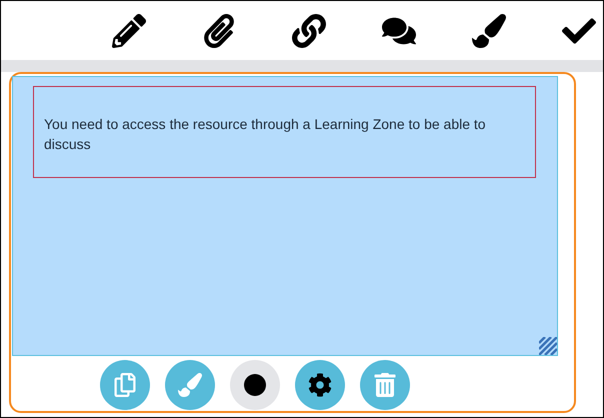 This screenshot has height=418, width=604. What do you see at coordinates (190, 385) in the screenshot?
I see `brush-icon` at bounding box center [190, 385].